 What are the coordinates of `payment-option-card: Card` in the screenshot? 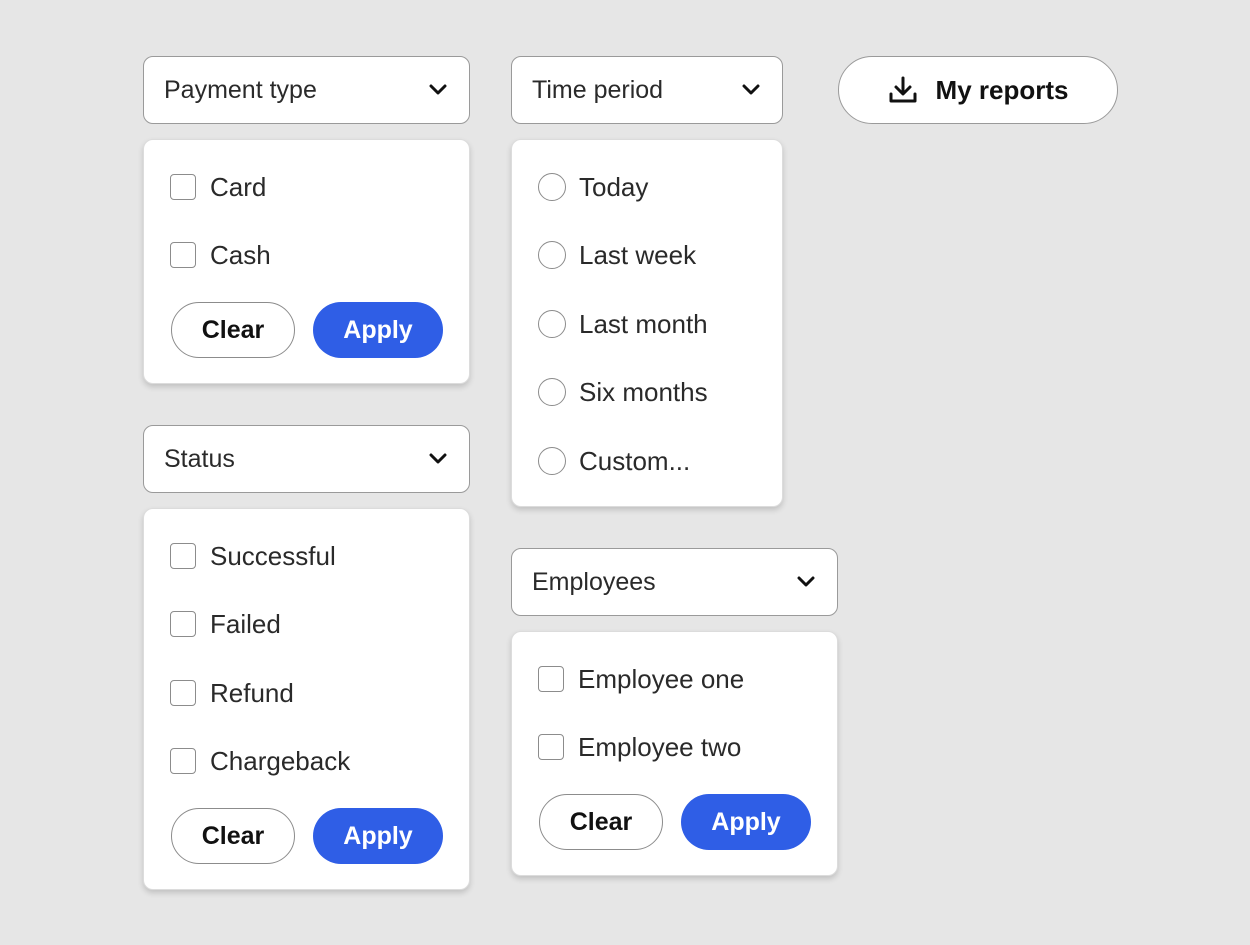 It's located at (218, 187).